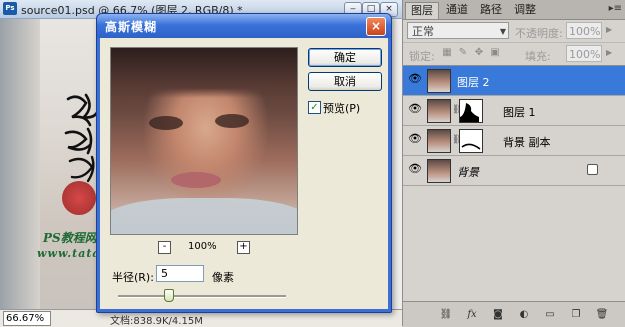 The width and height of the screenshot is (625, 327). What do you see at coordinates (204, 73) in the screenshot?
I see `preview-hair` at bounding box center [204, 73].